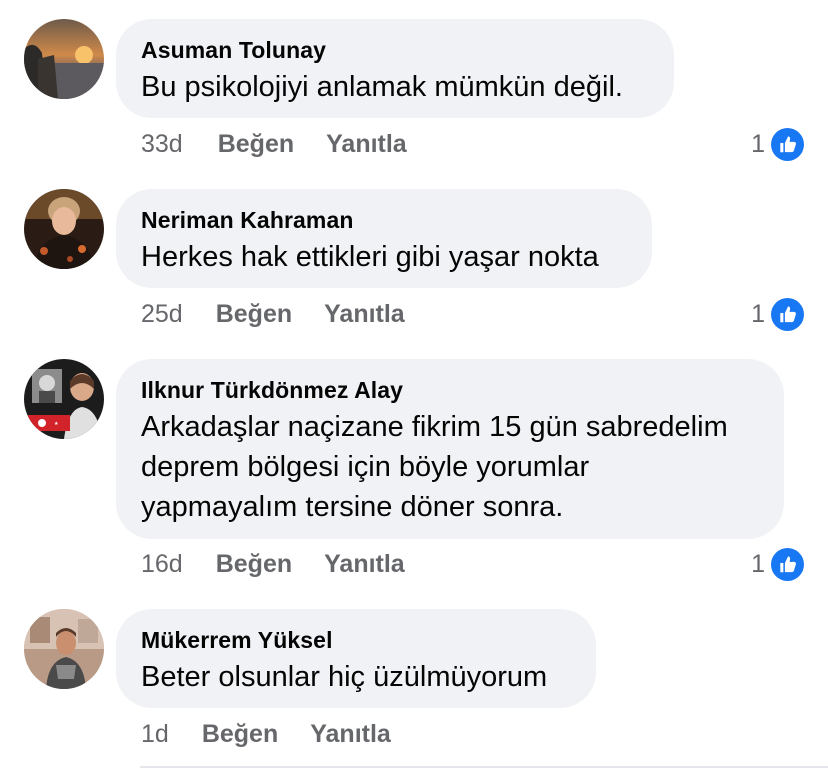 This screenshot has width=828, height=776. Describe the element at coordinates (162, 314) in the screenshot. I see `comment-time: 25d` at that location.